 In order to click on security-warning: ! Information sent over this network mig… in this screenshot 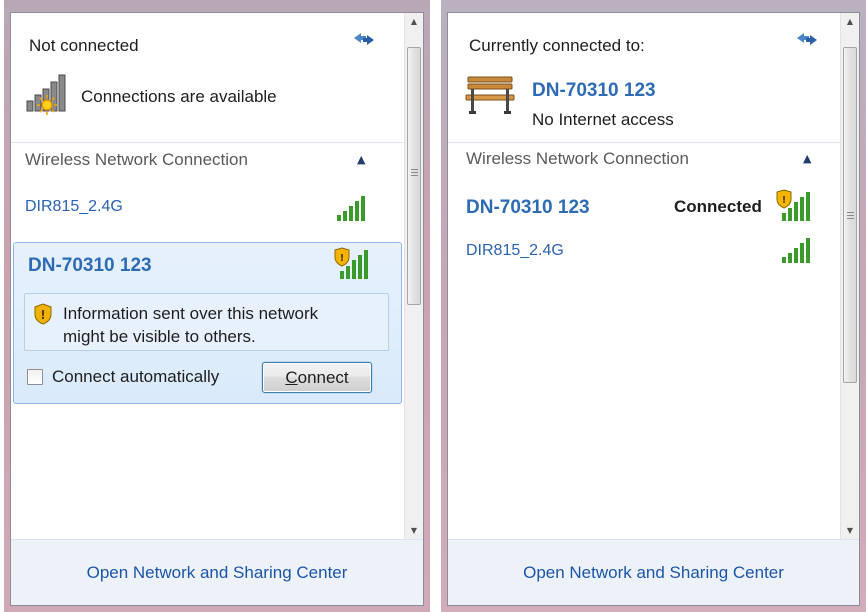, I will do `click(206, 322)`.